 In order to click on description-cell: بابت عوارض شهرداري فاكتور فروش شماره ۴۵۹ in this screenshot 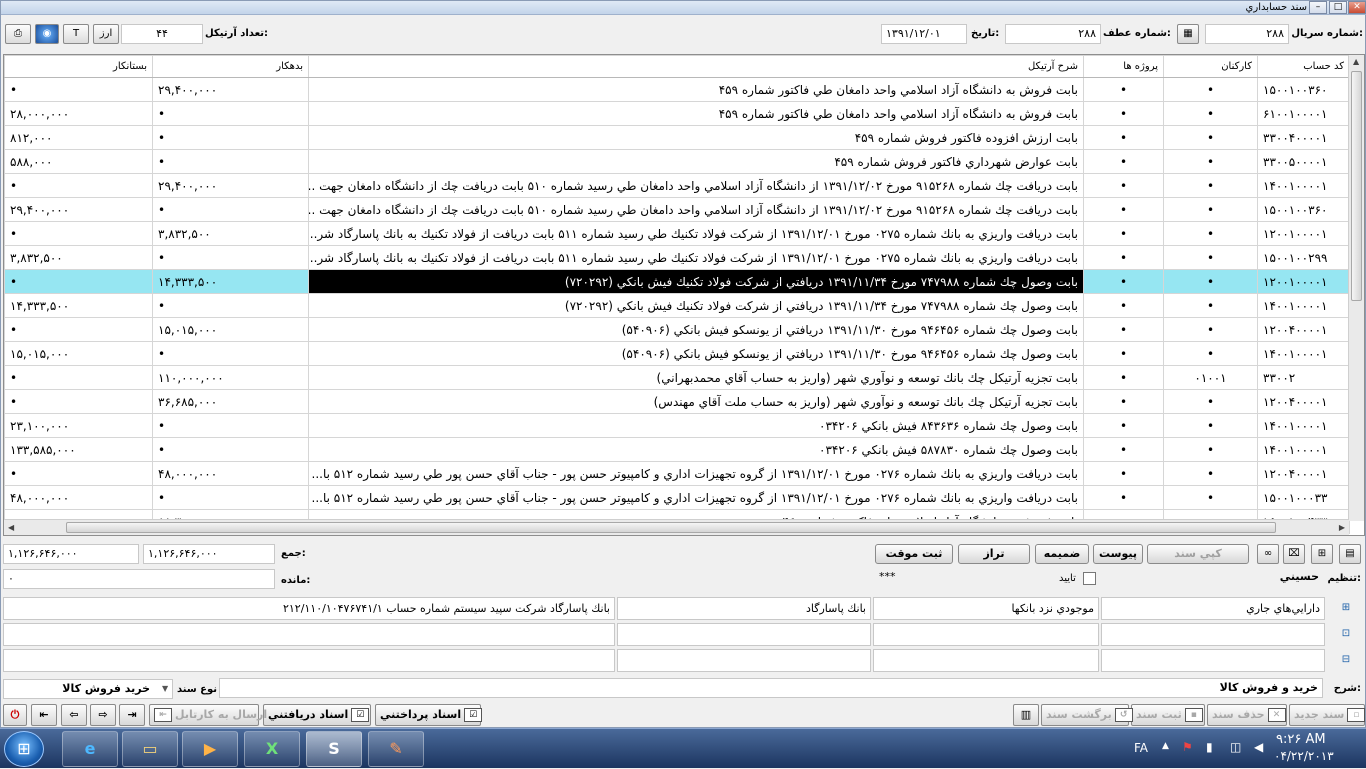, I will do `click(696, 161)`.